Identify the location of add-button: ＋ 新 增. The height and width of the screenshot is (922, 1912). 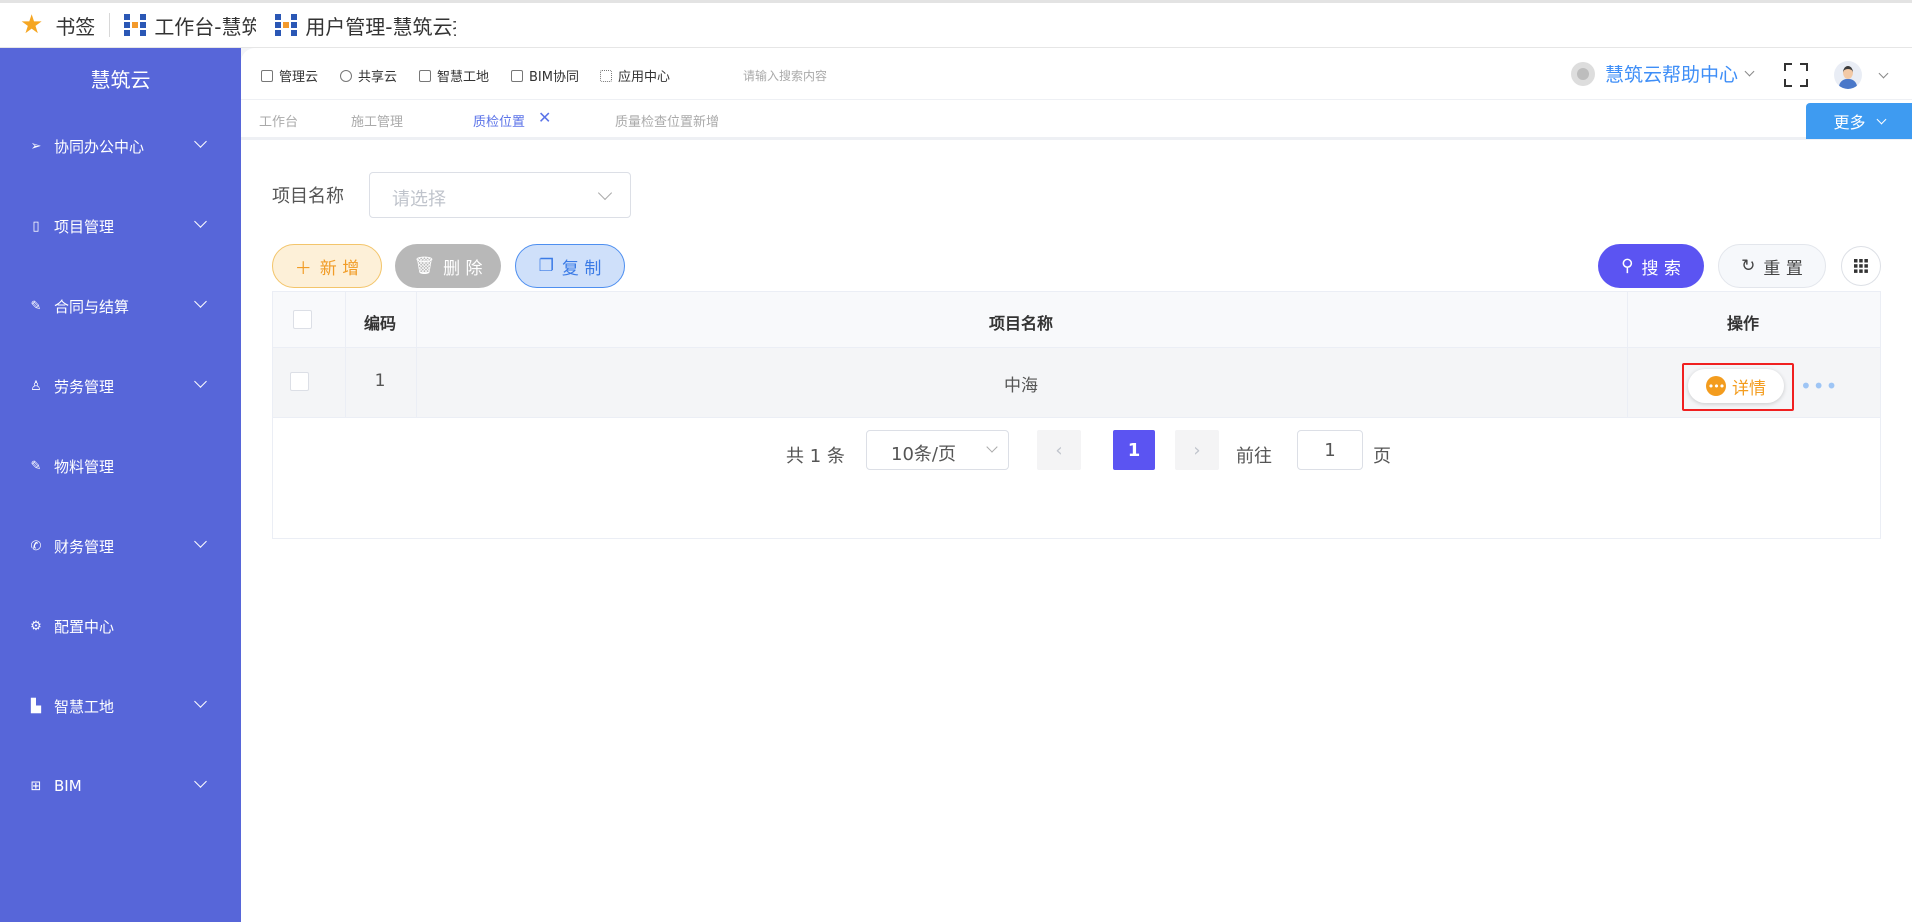
(327, 266).